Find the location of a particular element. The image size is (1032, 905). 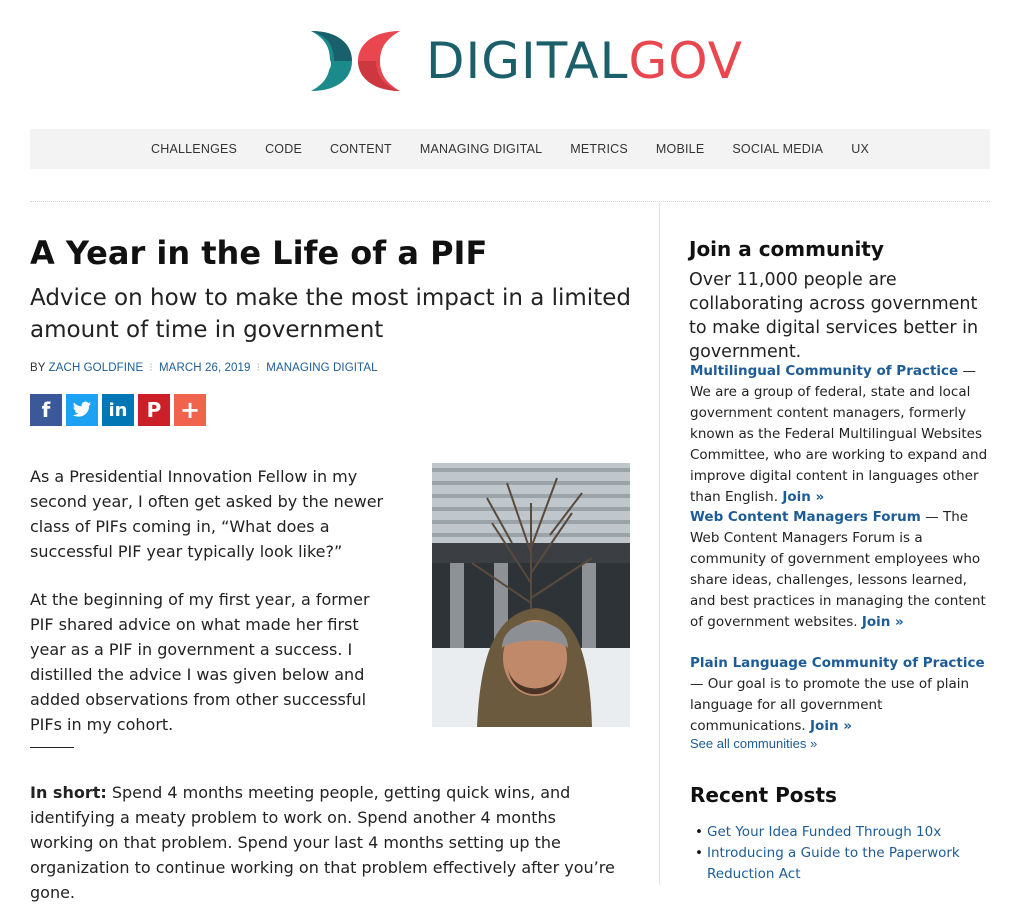

recent-posts-heading: Recent Posts is located at coordinates (763, 795).